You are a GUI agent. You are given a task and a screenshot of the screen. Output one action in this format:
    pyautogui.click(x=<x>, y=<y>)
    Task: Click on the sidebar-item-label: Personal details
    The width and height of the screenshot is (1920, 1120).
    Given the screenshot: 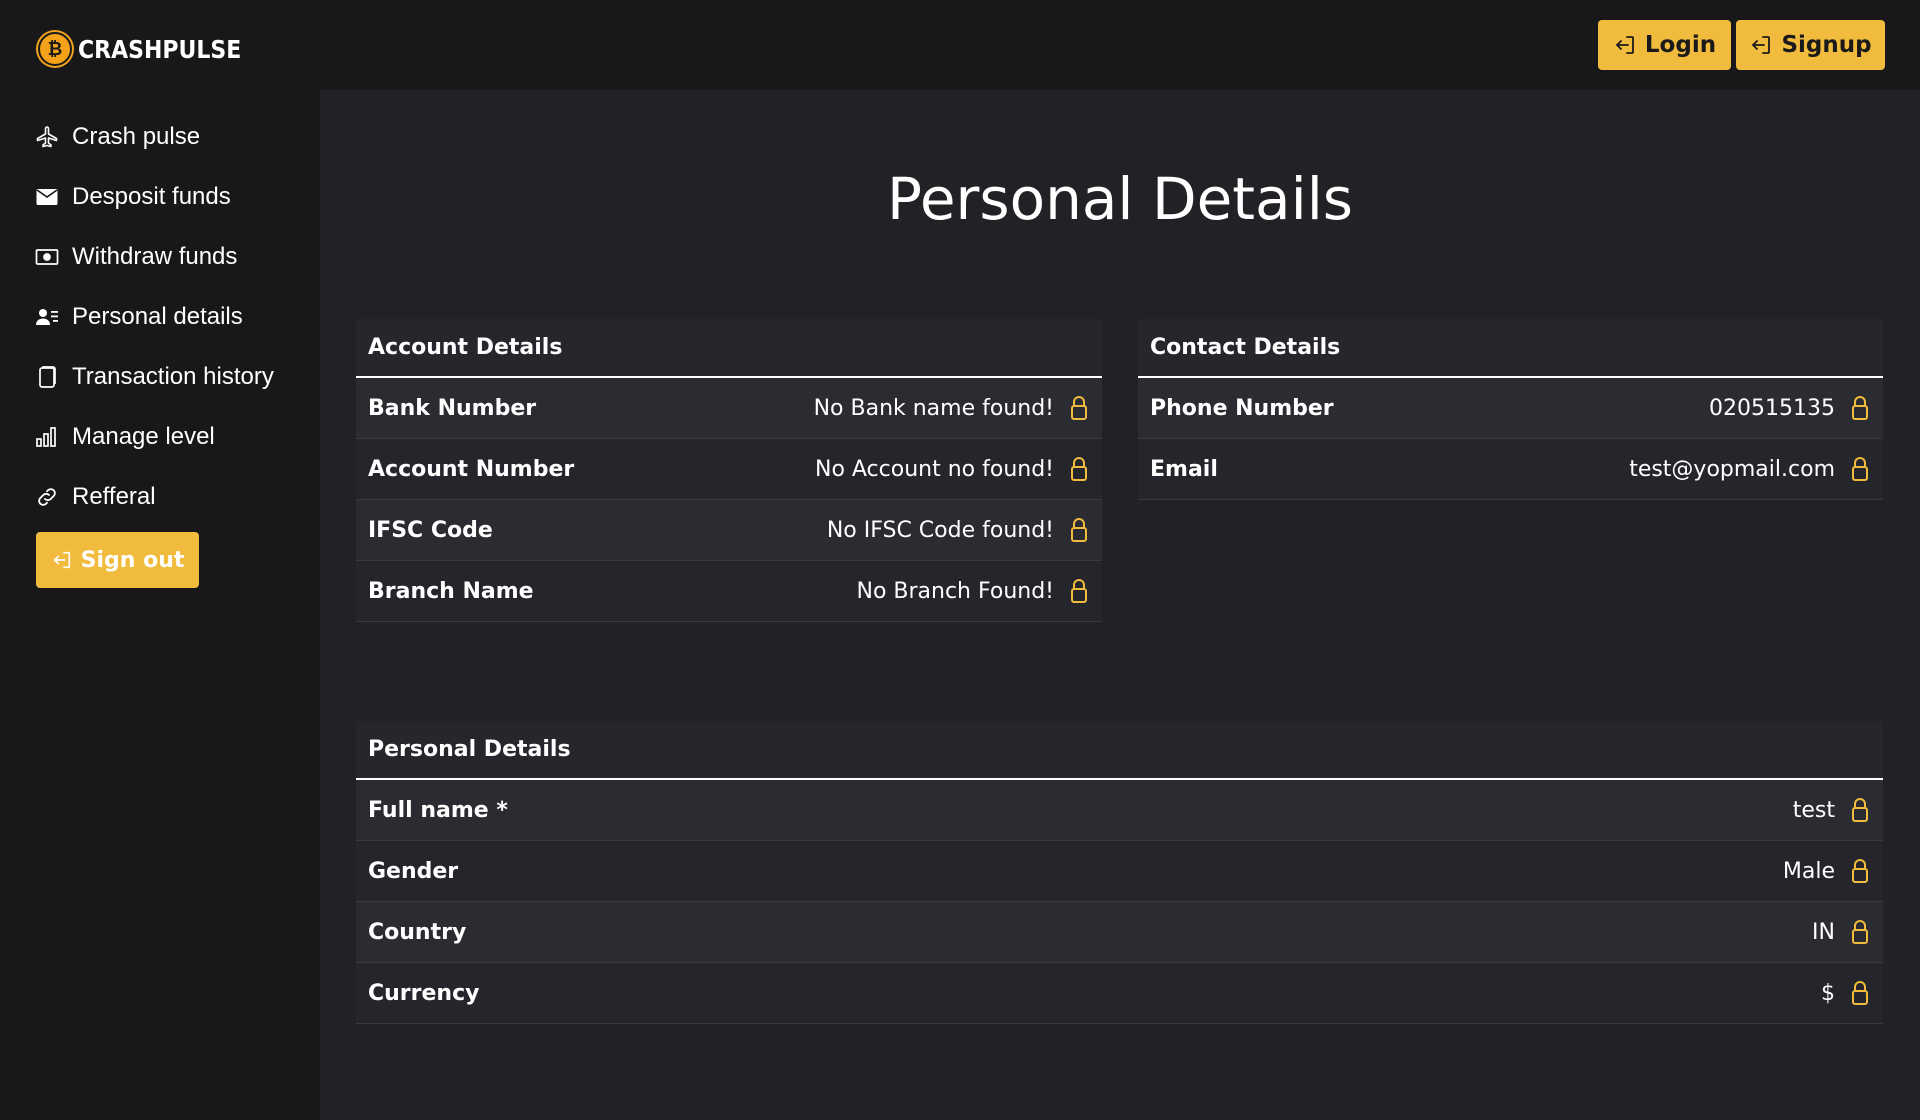 What is the action you would take?
    pyautogui.click(x=157, y=316)
    